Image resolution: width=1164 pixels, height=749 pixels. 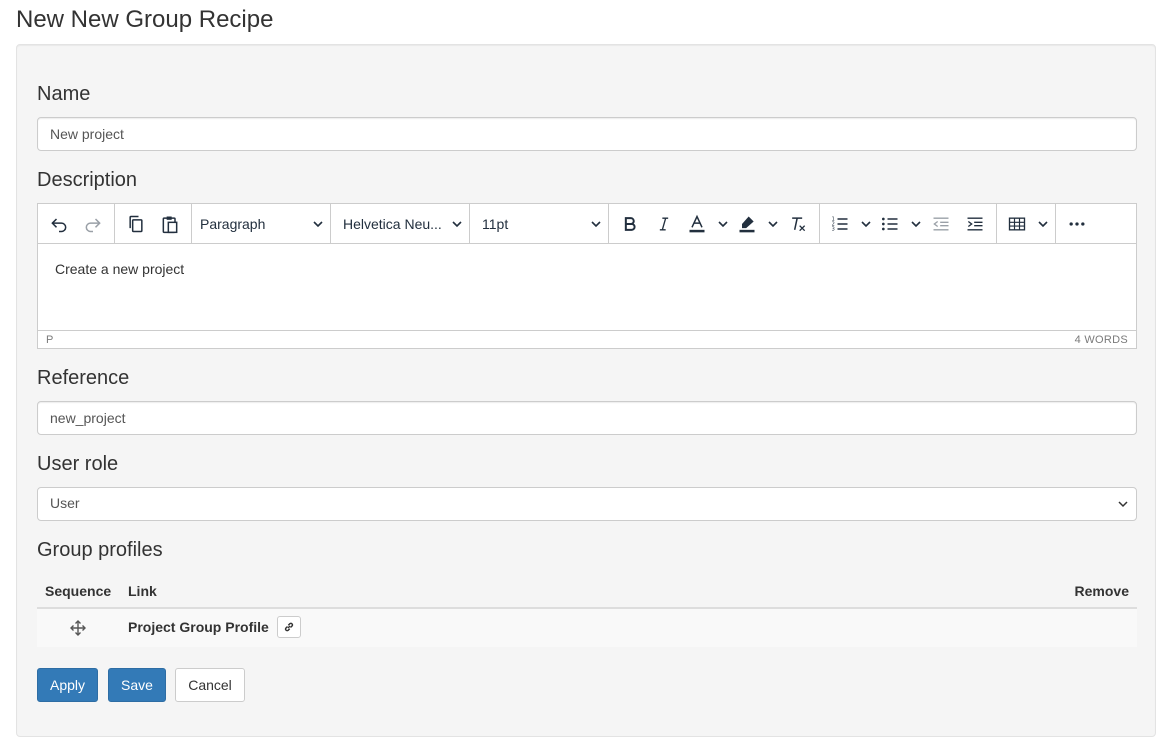 I want to click on editor-toolbar: Paragraph Helvetica Neu... 11pt 1 2 3, so click(x=587, y=224).